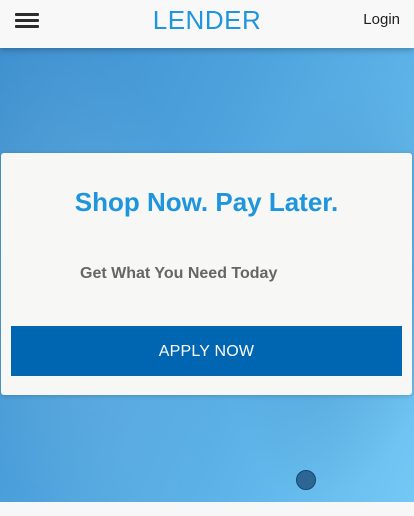 The image size is (414, 516). I want to click on promo-subheadline: Get What You Need Today, so click(179, 273).